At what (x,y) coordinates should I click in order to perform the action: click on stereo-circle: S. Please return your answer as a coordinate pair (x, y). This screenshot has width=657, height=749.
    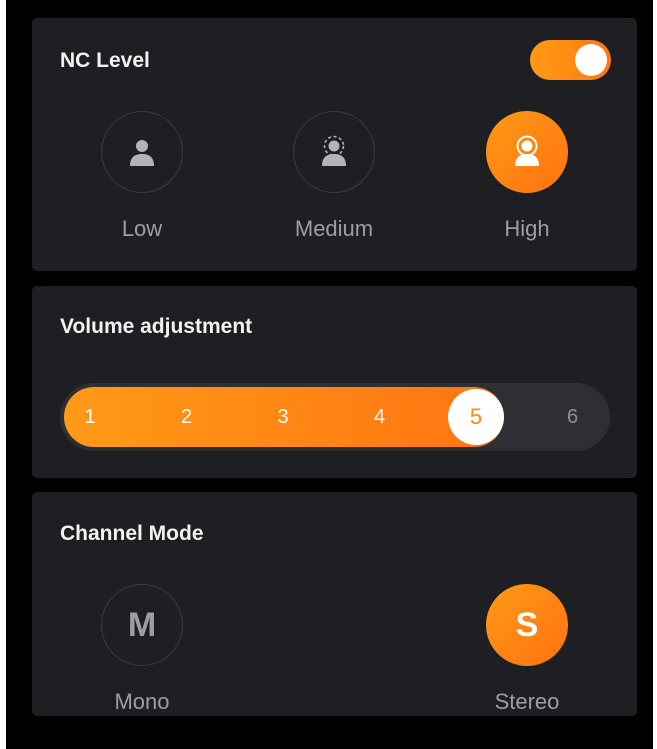
    Looking at the image, I should click on (527, 625).